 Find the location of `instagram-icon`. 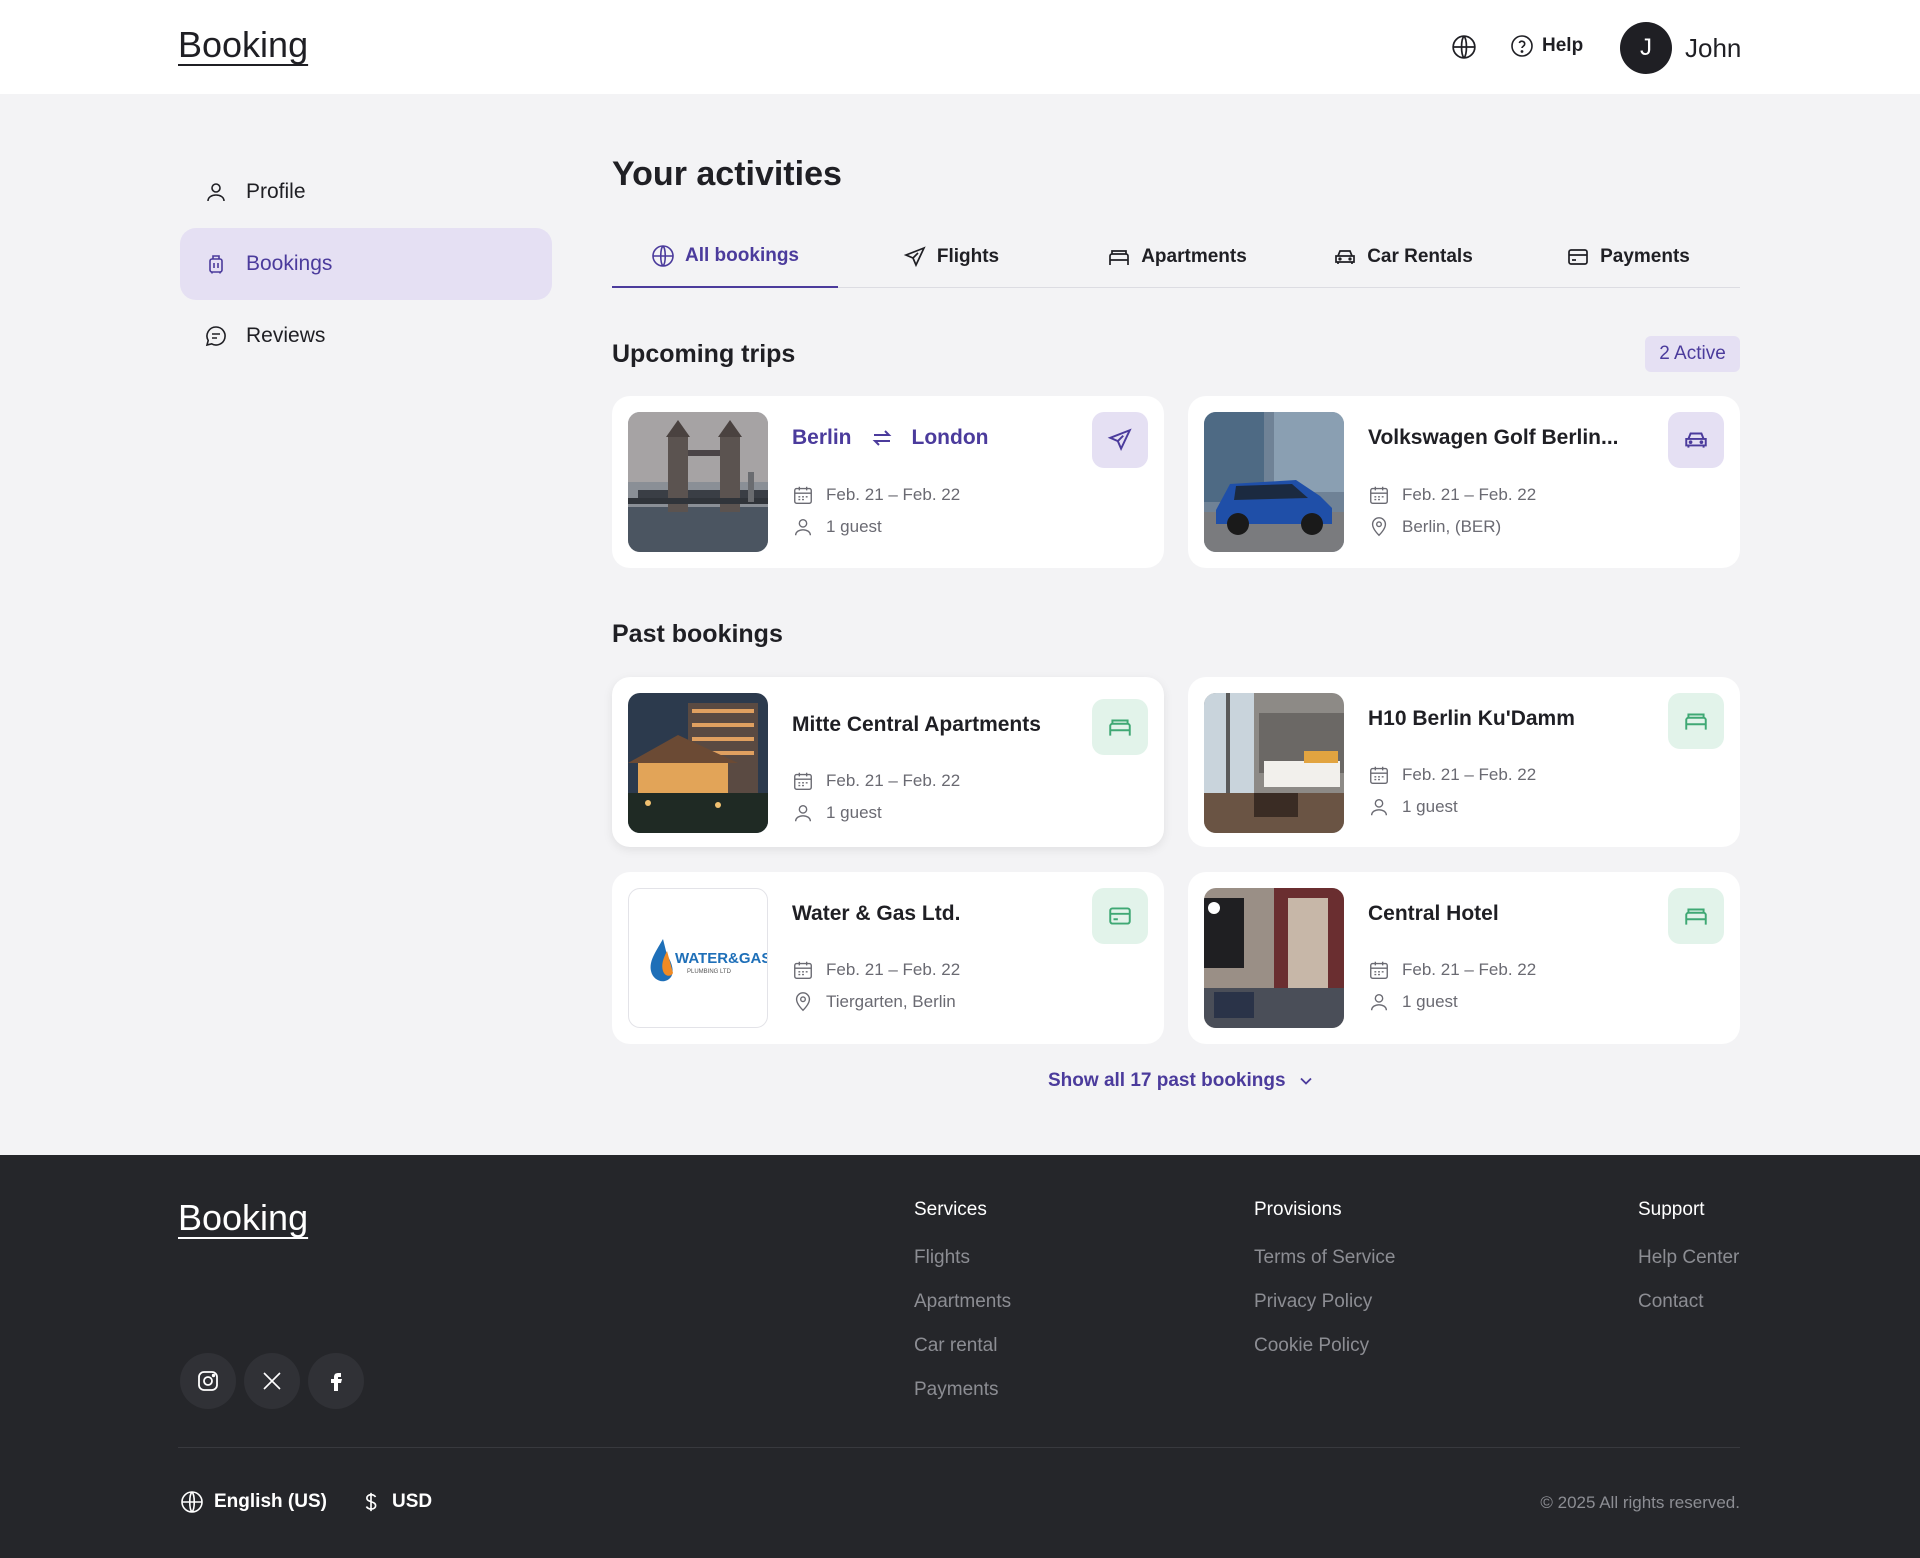

instagram-icon is located at coordinates (208, 1381).